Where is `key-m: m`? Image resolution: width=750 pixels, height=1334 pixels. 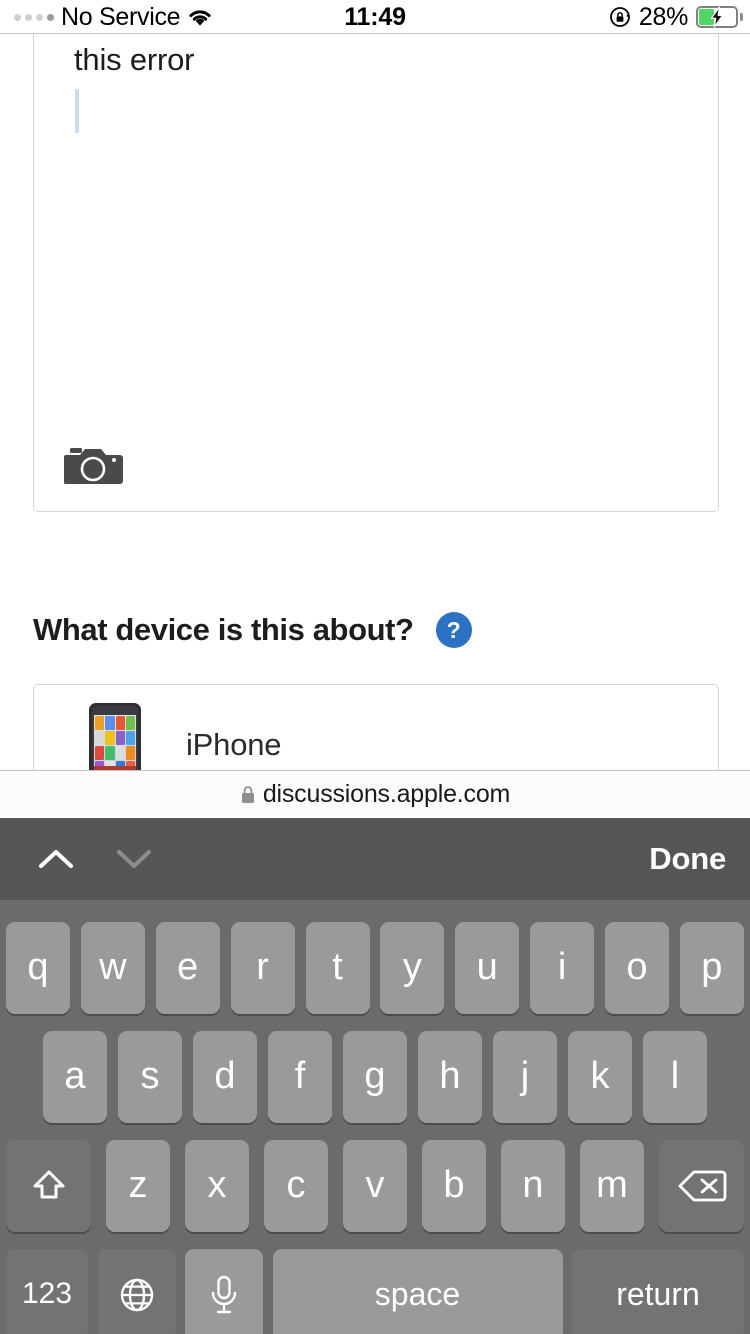 key-m: m is located at coordinates (612, 1186).